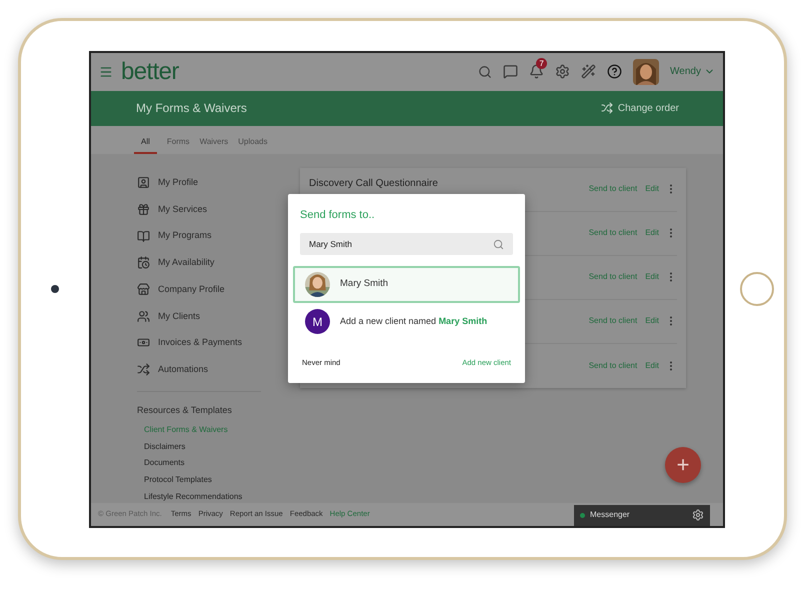 This screenshot has height=601, width=805. What do you see at coordinates (214, 183) in the screenshot?
I see `sidebar-item: My Profile` at bounding box center [214, 183].